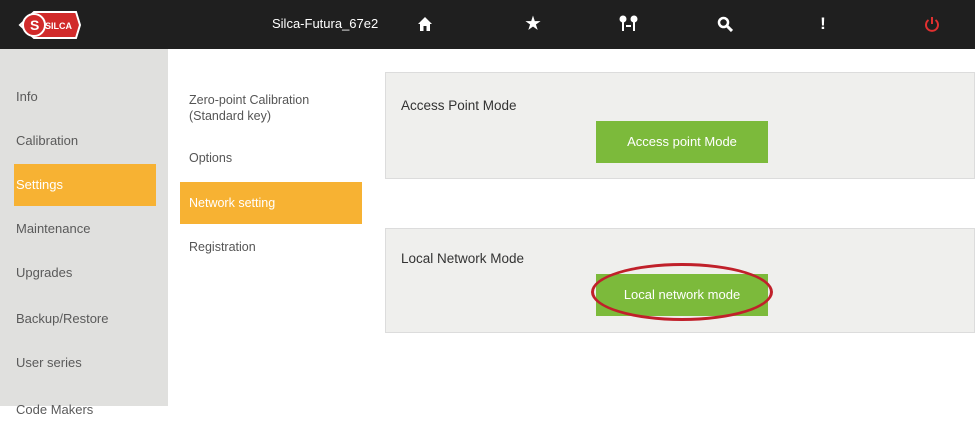  I want to click on access-point-title: Access Point Mode, so click(459, 105).